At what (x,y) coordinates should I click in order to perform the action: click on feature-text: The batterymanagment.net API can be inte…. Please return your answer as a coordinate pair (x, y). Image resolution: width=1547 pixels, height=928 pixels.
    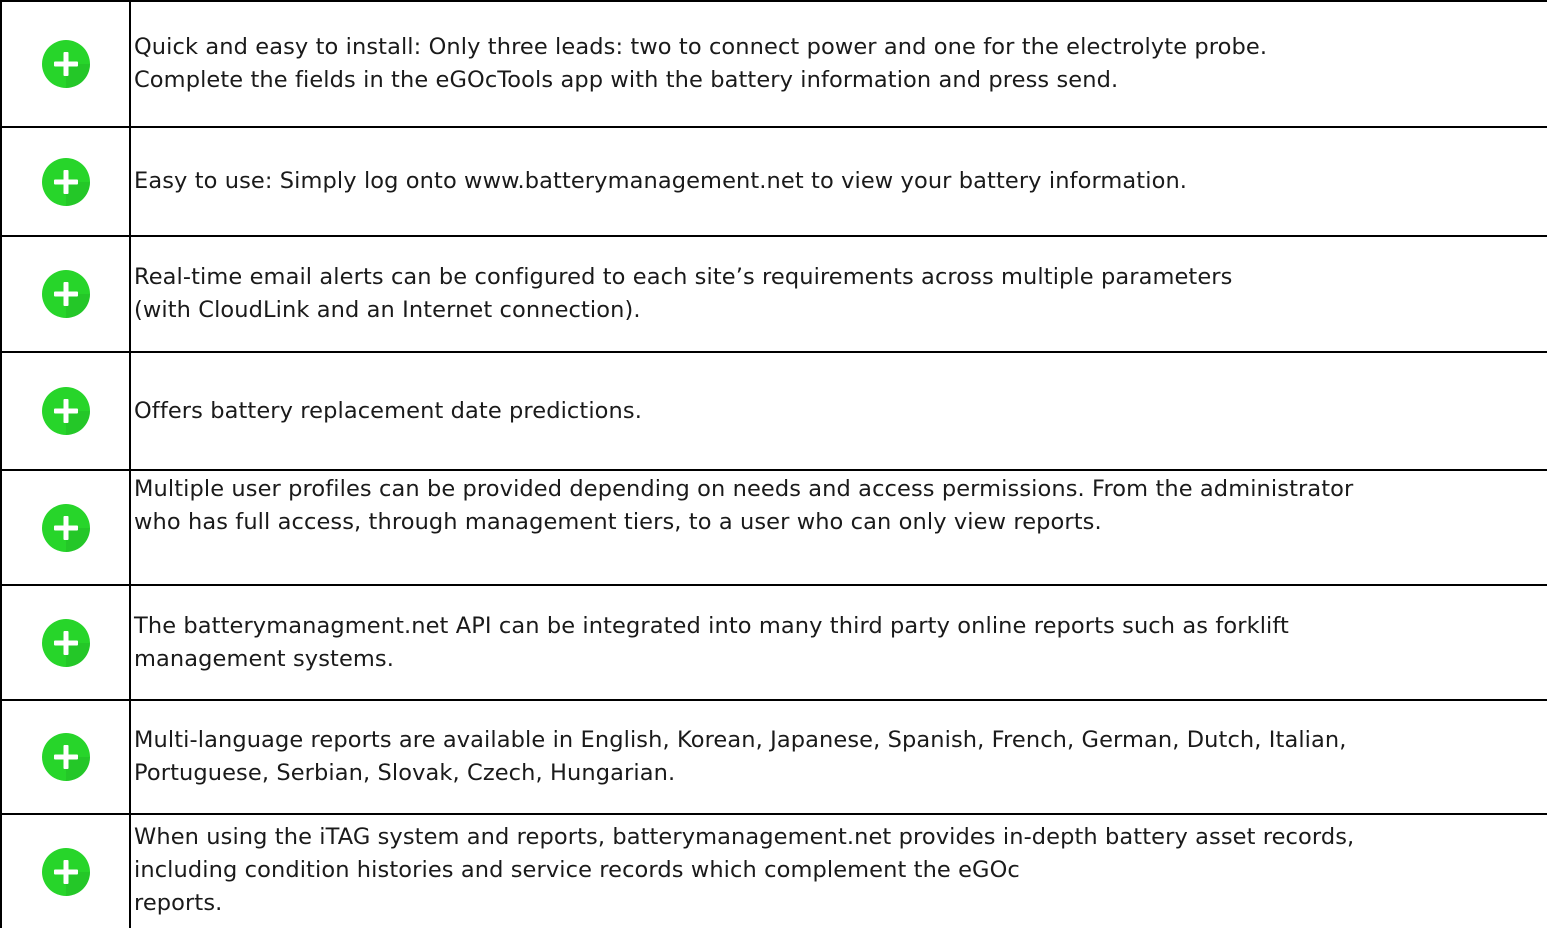
    Looking at the image, I should click on (711, 642).